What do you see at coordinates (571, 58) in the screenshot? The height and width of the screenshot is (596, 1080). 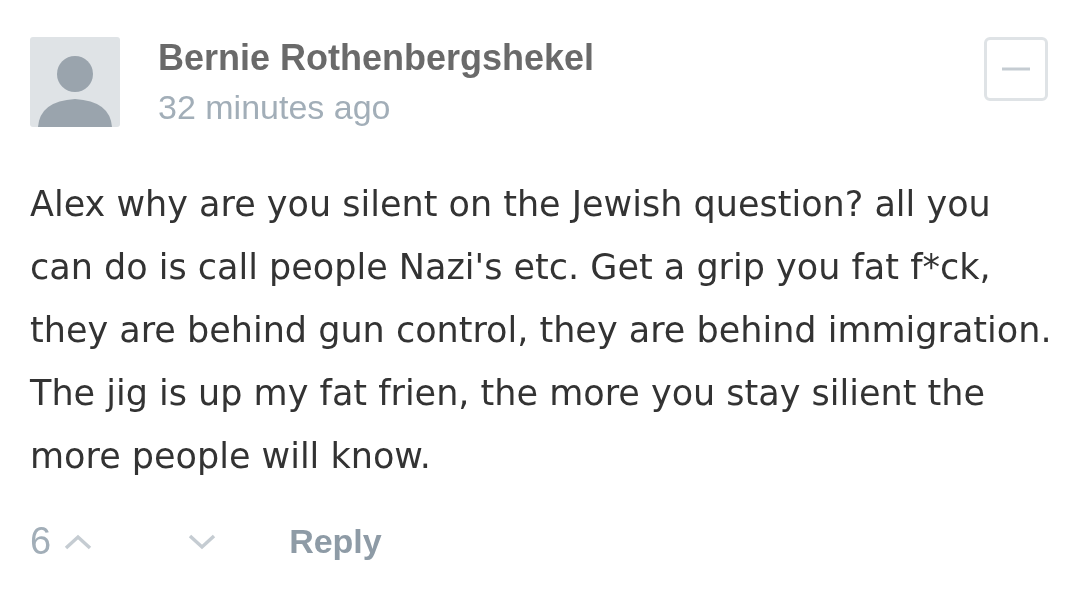 I see `author-name: Bernie Rothenbergshekel` at bounding box center [571, 58].